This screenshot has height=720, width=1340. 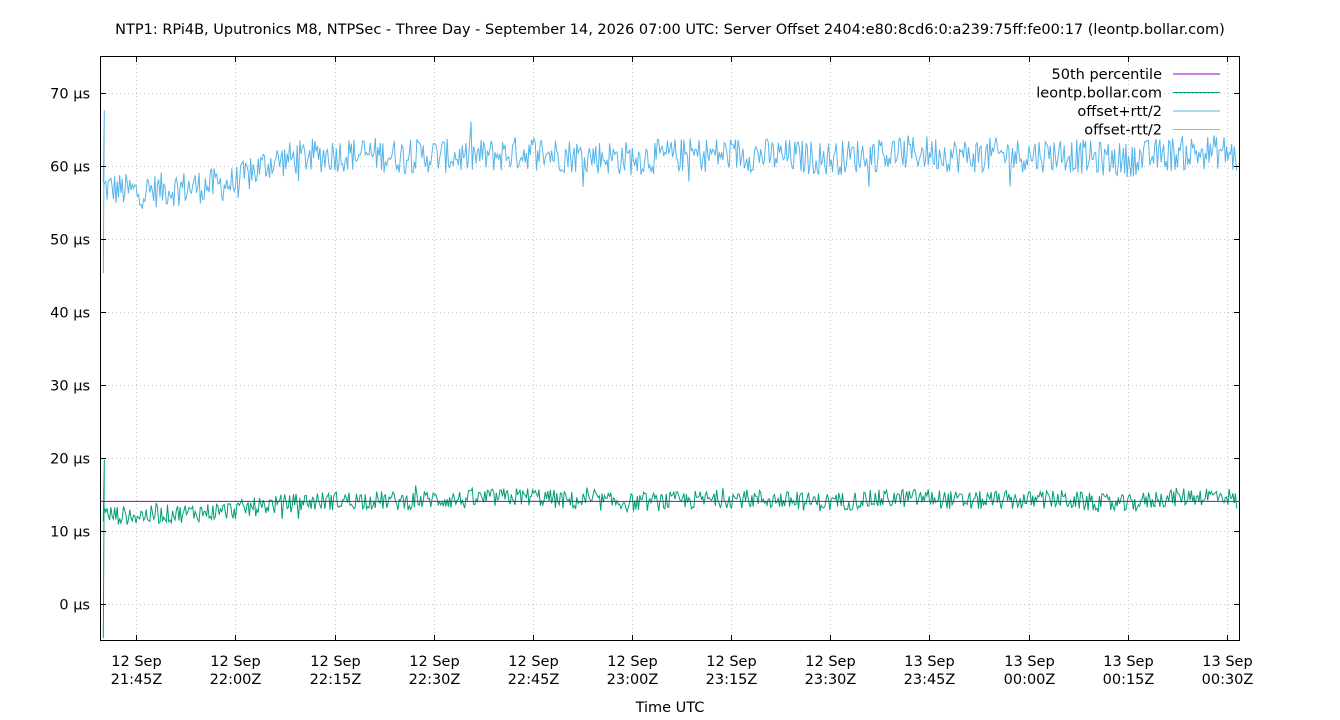 What do you see at coordinates (732, 680) in the screenshot?
I see `x-tick-label-time: 23:15Z` at bounding box center [732, 680].